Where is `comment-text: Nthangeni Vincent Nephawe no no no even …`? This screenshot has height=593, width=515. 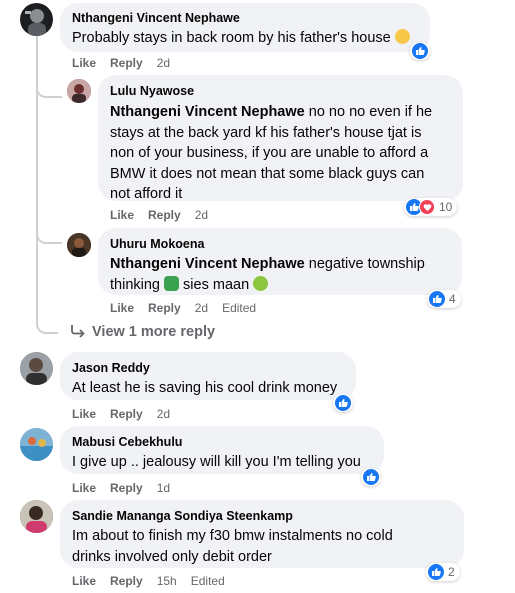 comment-text: Nthangeni Vincent Nephawe no no no even … is located at coordinates (271, 153).